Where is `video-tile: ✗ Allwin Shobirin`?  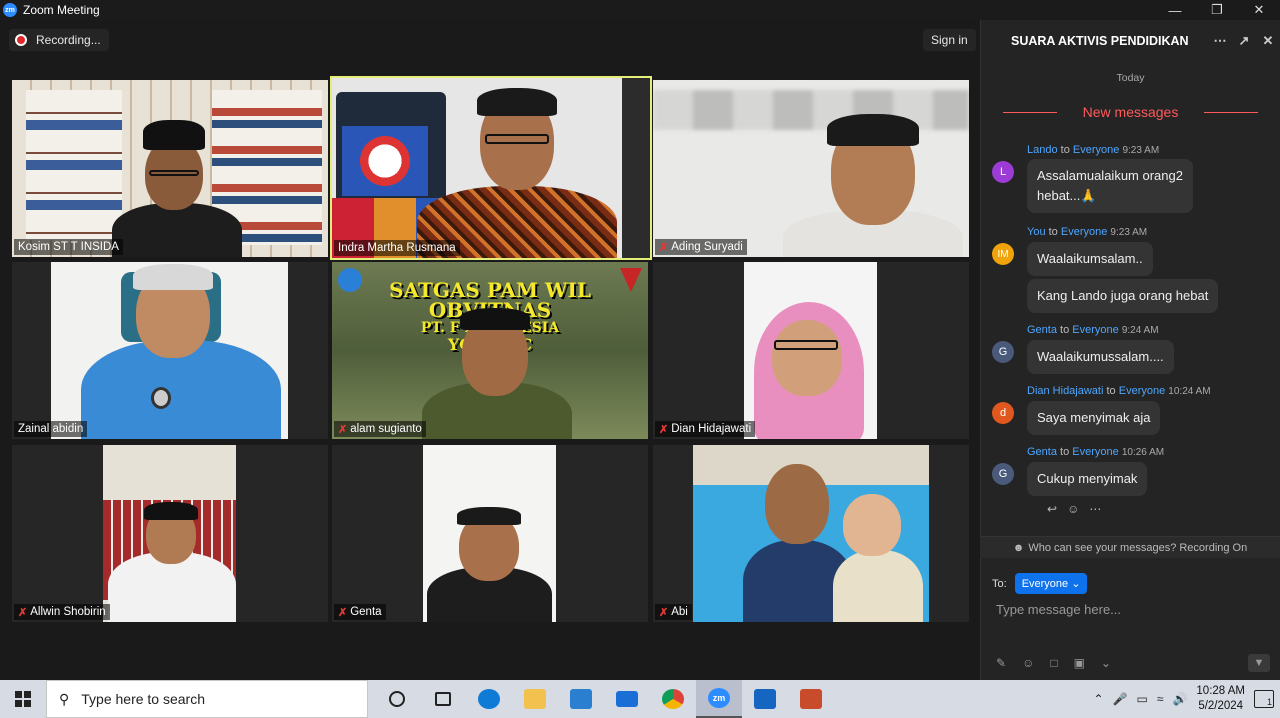
video-tile: ✗ Allwin Shobirin is located at coordinates (170, 533).